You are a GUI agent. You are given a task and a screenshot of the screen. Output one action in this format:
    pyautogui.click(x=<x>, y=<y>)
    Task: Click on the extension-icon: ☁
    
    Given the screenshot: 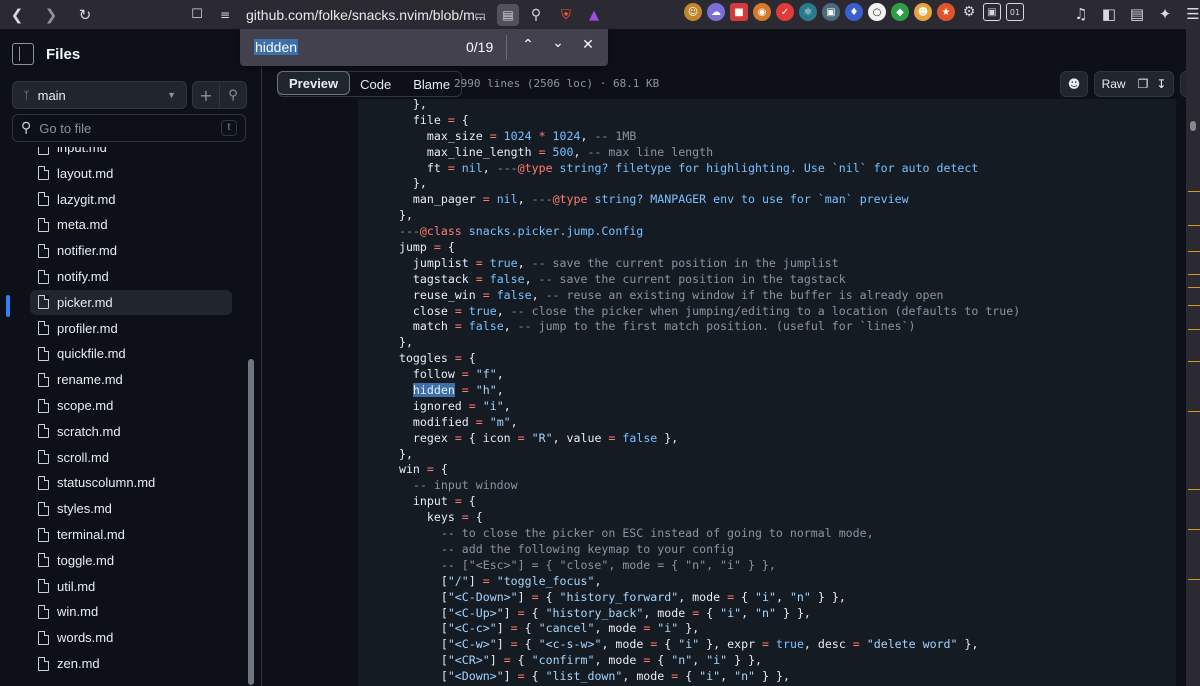 What is the action you would take?
    pyautogui.click(x=716, y=12)
    